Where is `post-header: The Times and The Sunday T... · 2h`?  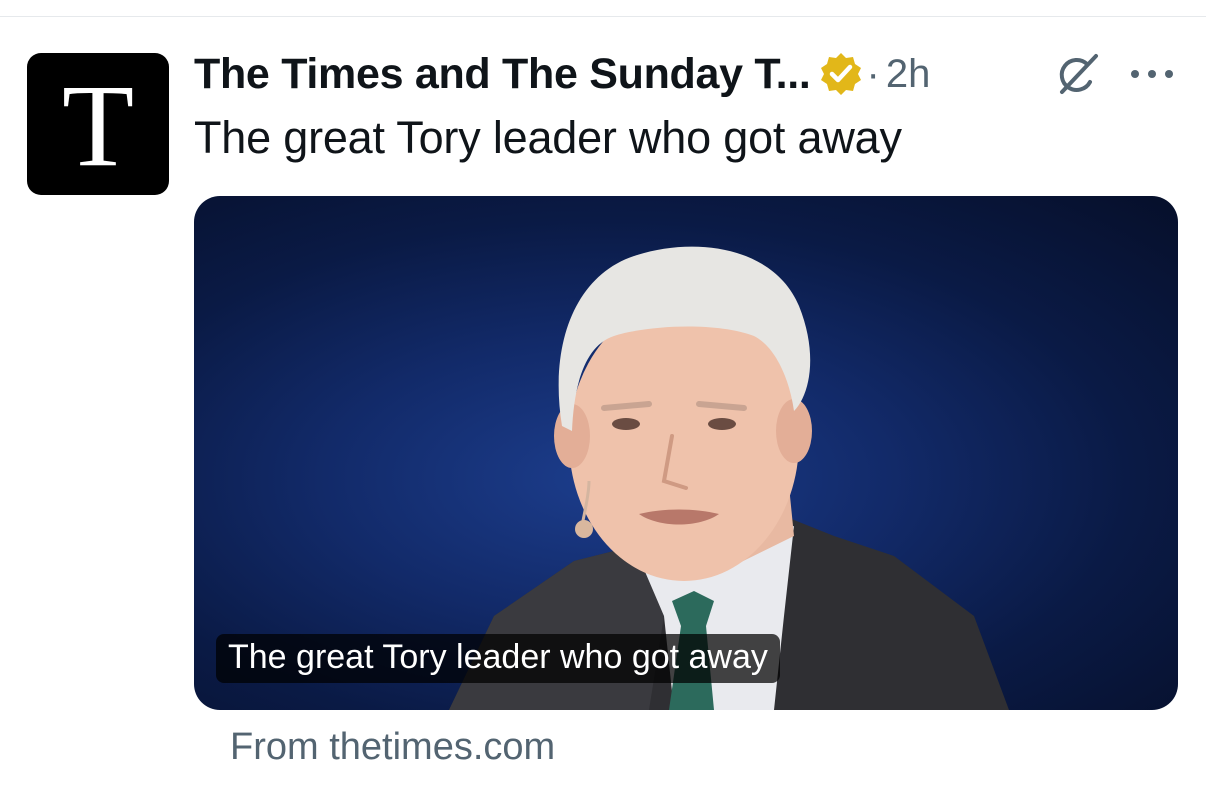
post-header: The Times and The Sunday T... · 2h is located at coordinates (562, 74).